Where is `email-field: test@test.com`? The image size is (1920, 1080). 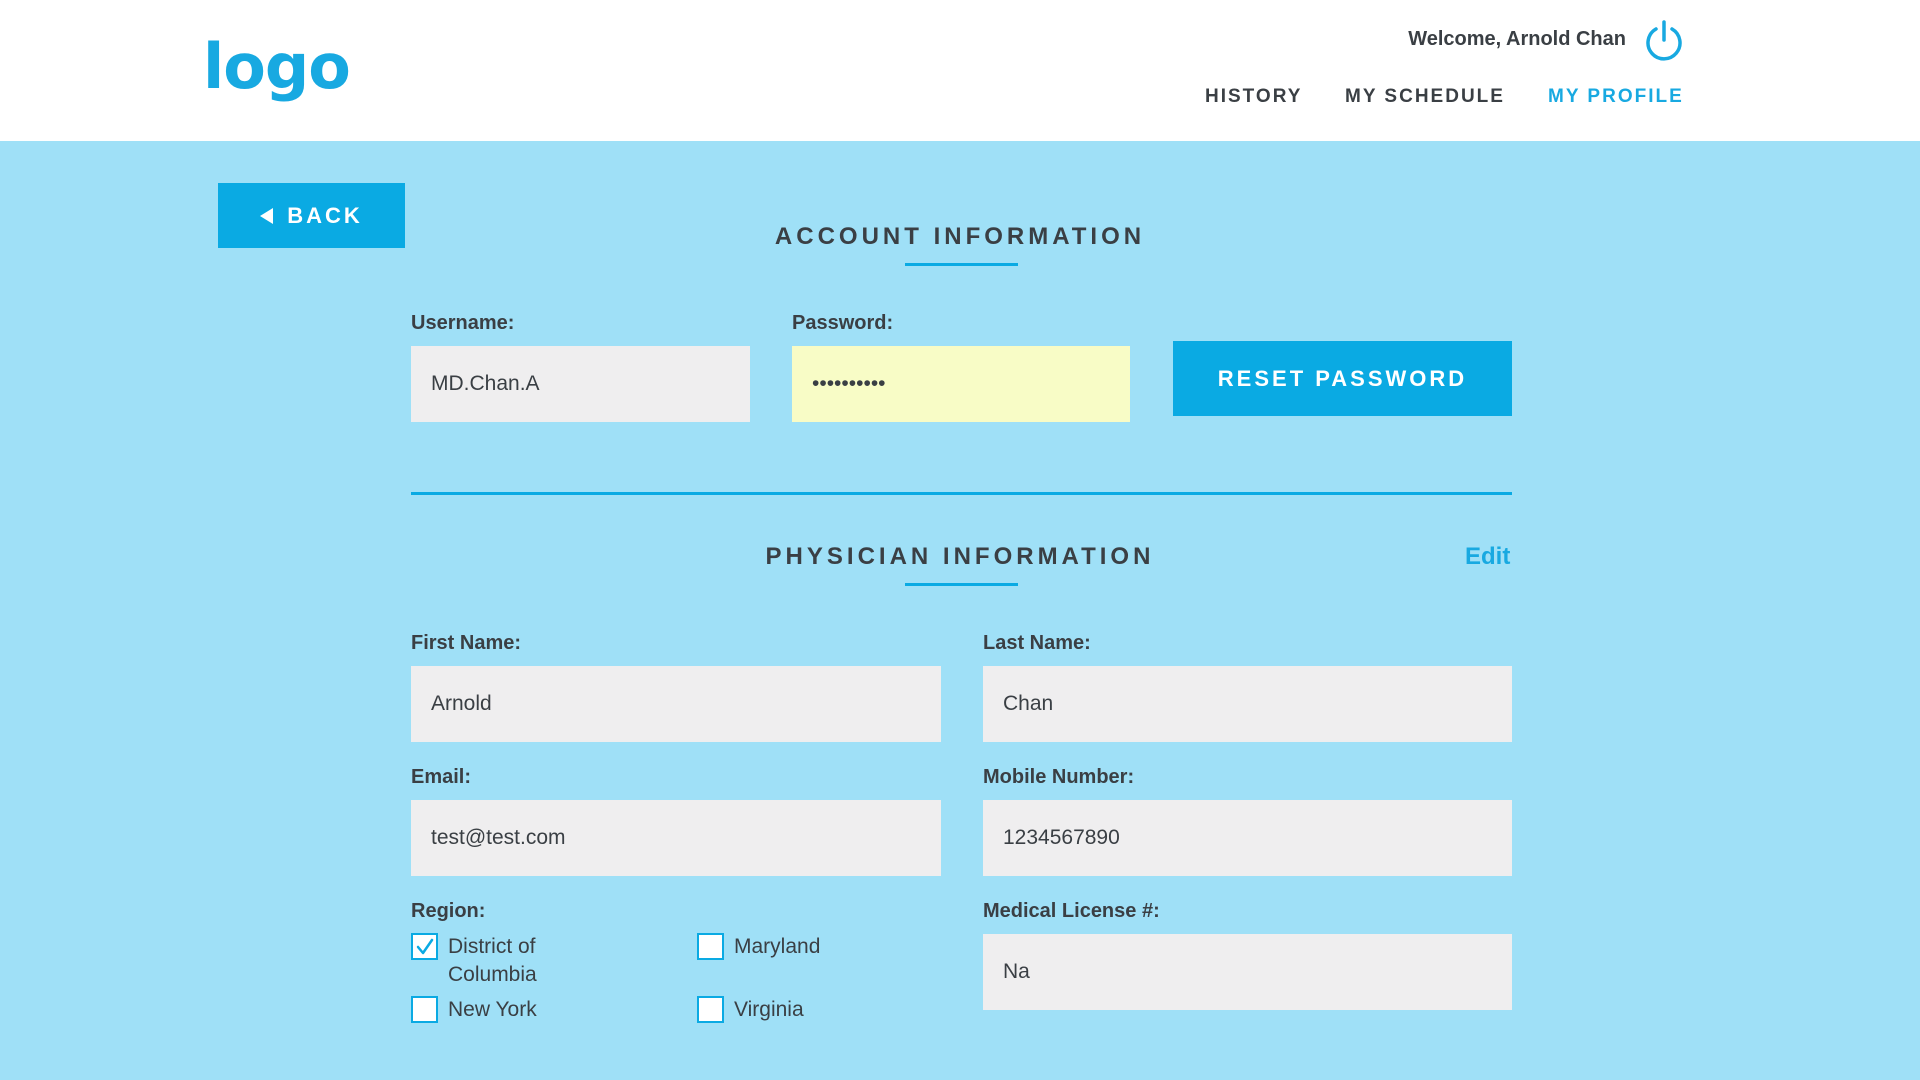 email-field: test@test.com is located at coordinates (676, 838).